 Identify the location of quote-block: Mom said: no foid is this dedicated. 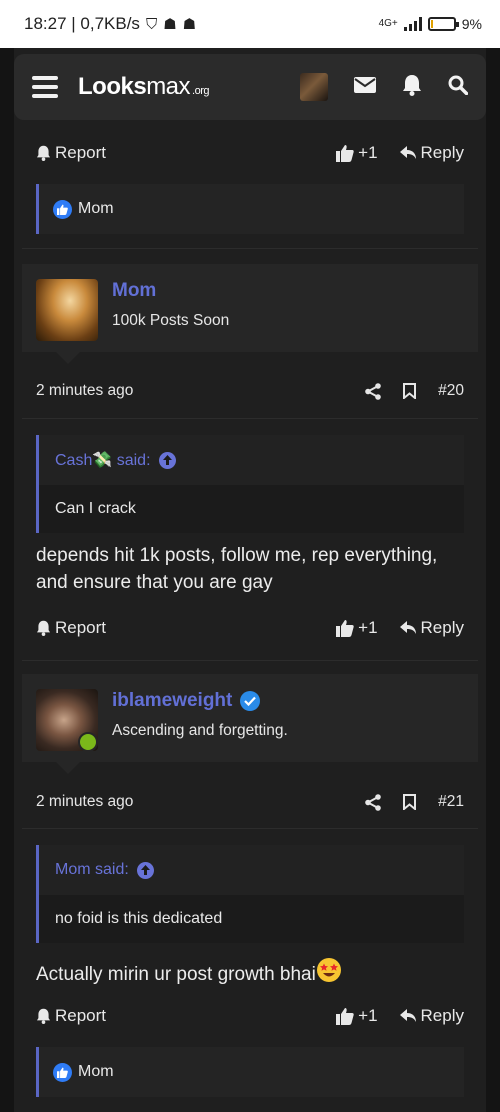
(250, 894).